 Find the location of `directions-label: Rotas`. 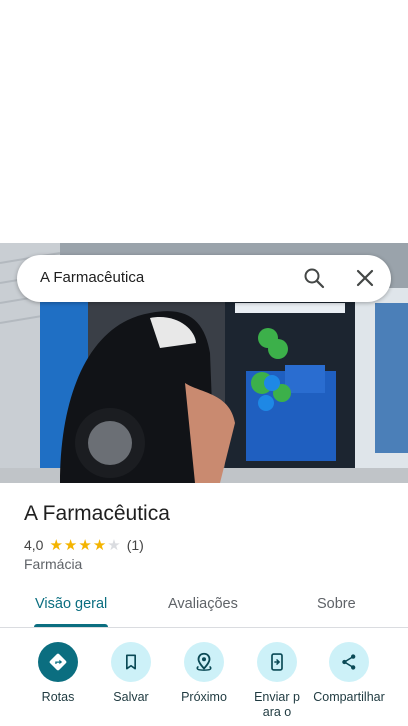

directions-label: Rotas is located at coordinates (58, 697).